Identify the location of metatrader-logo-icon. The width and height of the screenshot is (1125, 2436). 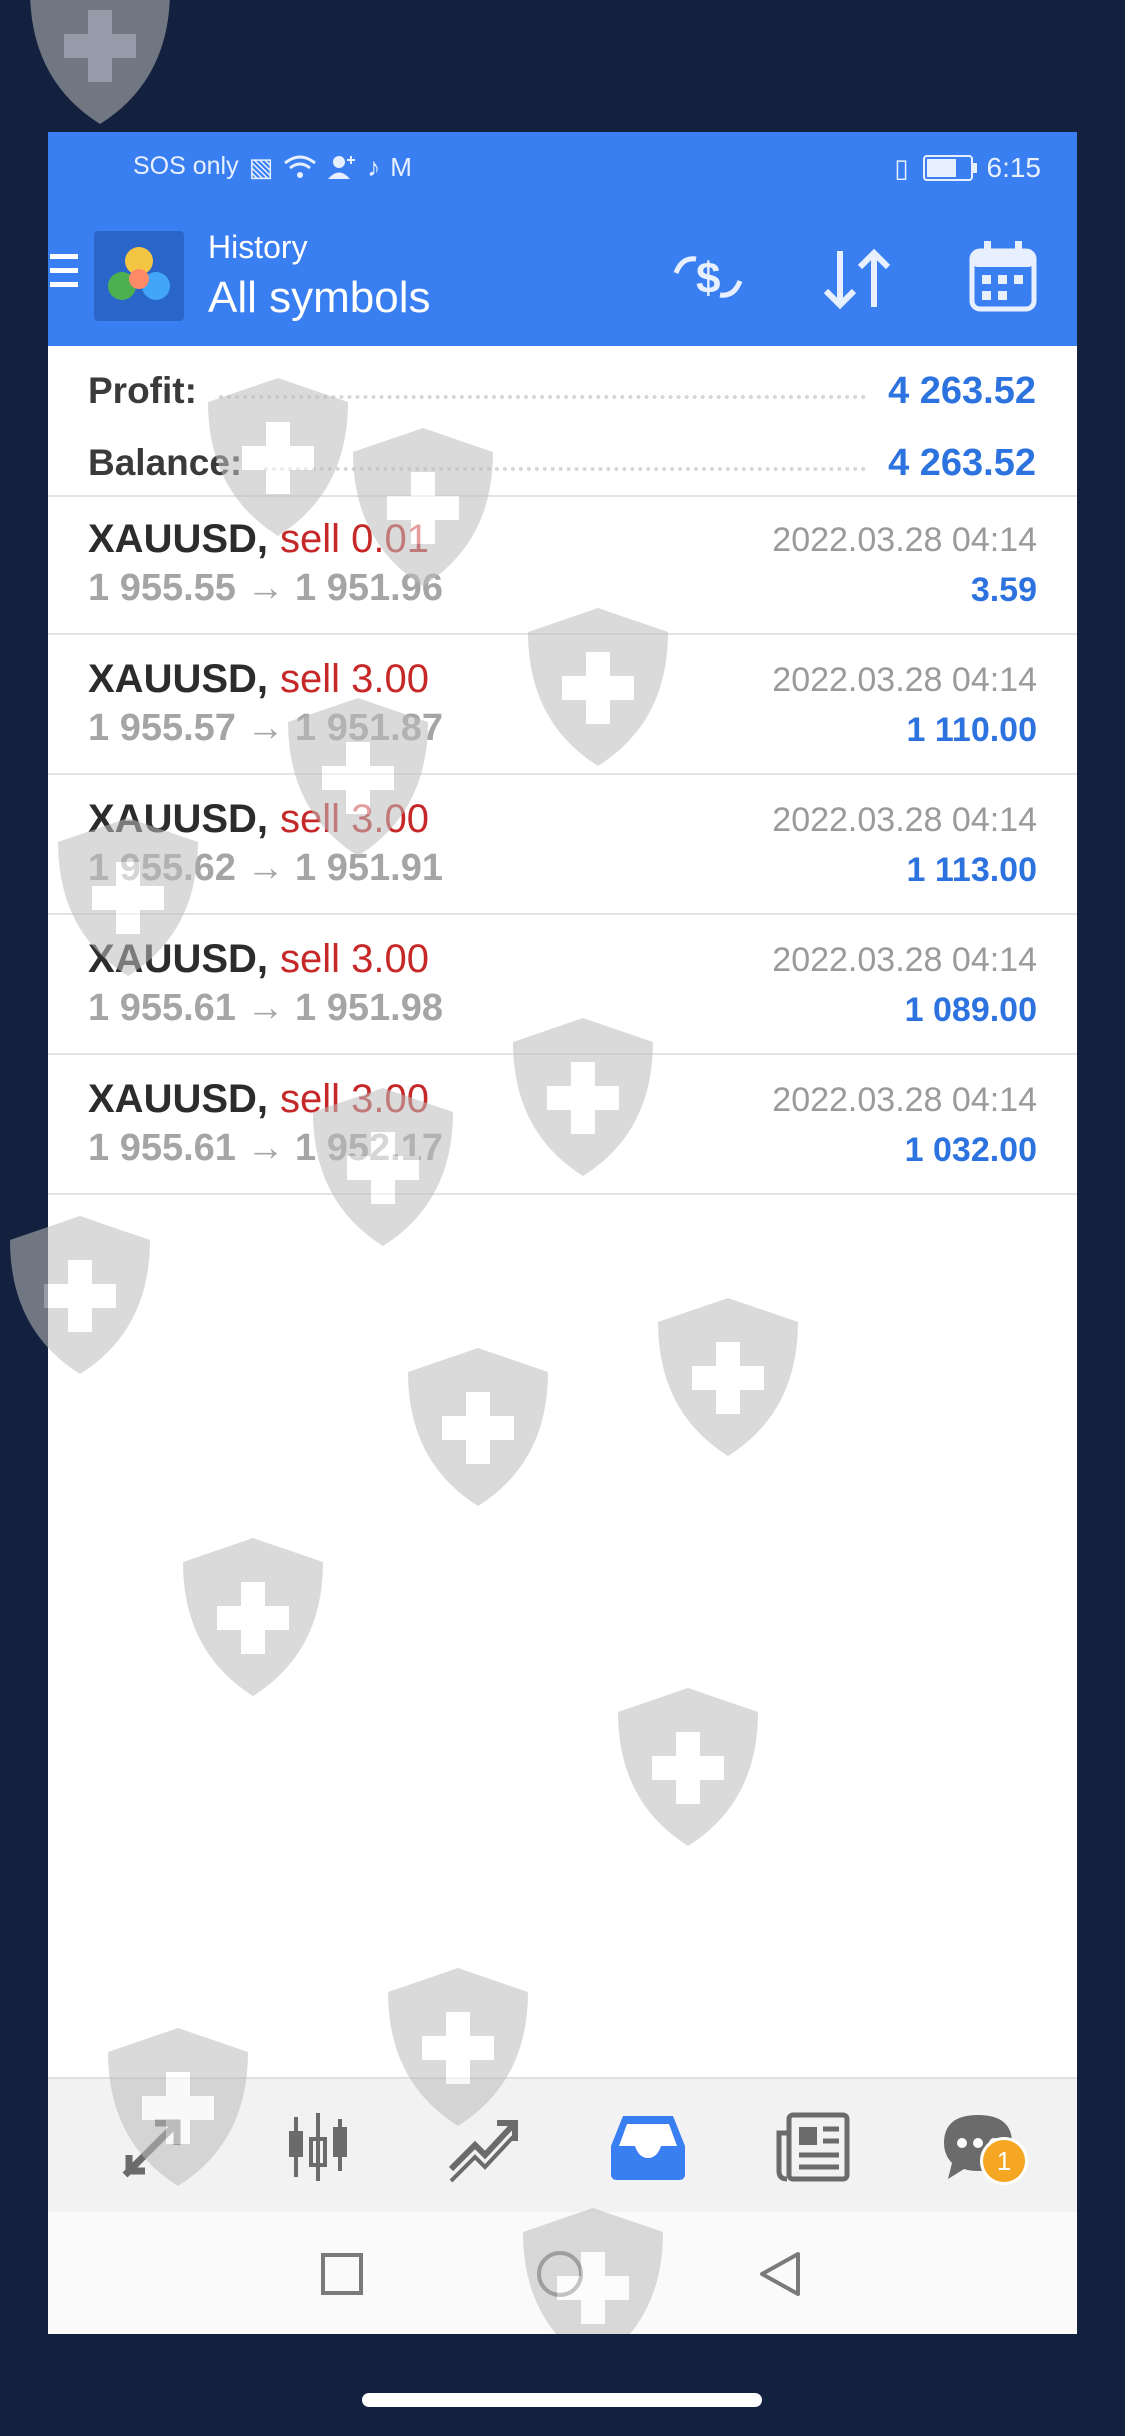
(139, 273).